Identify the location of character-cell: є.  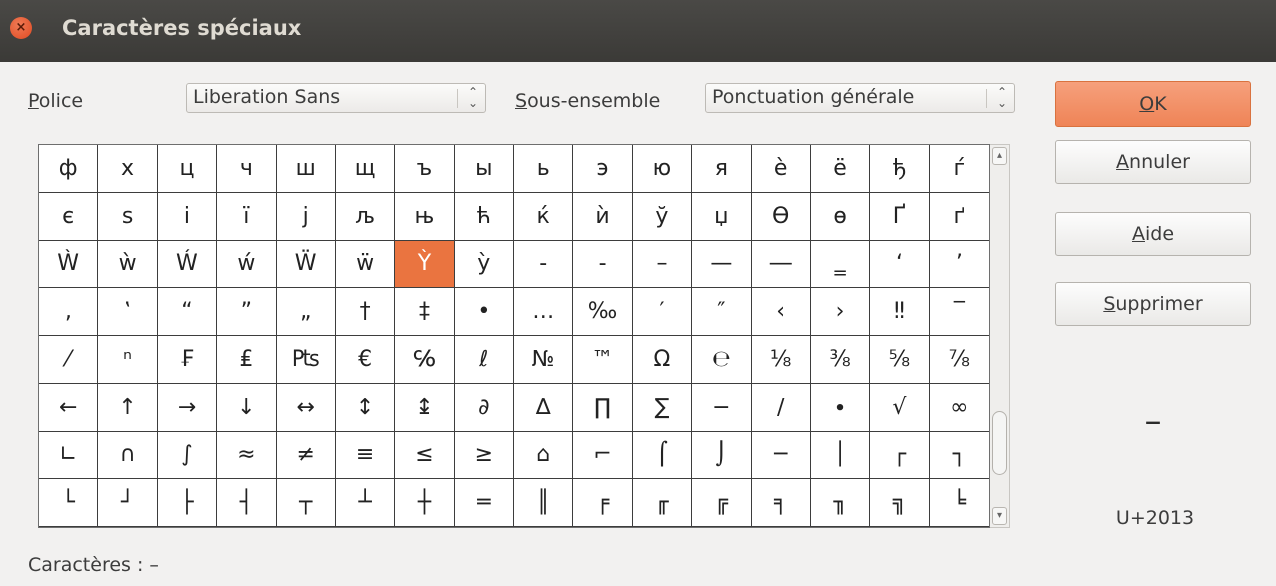
(69, 216).